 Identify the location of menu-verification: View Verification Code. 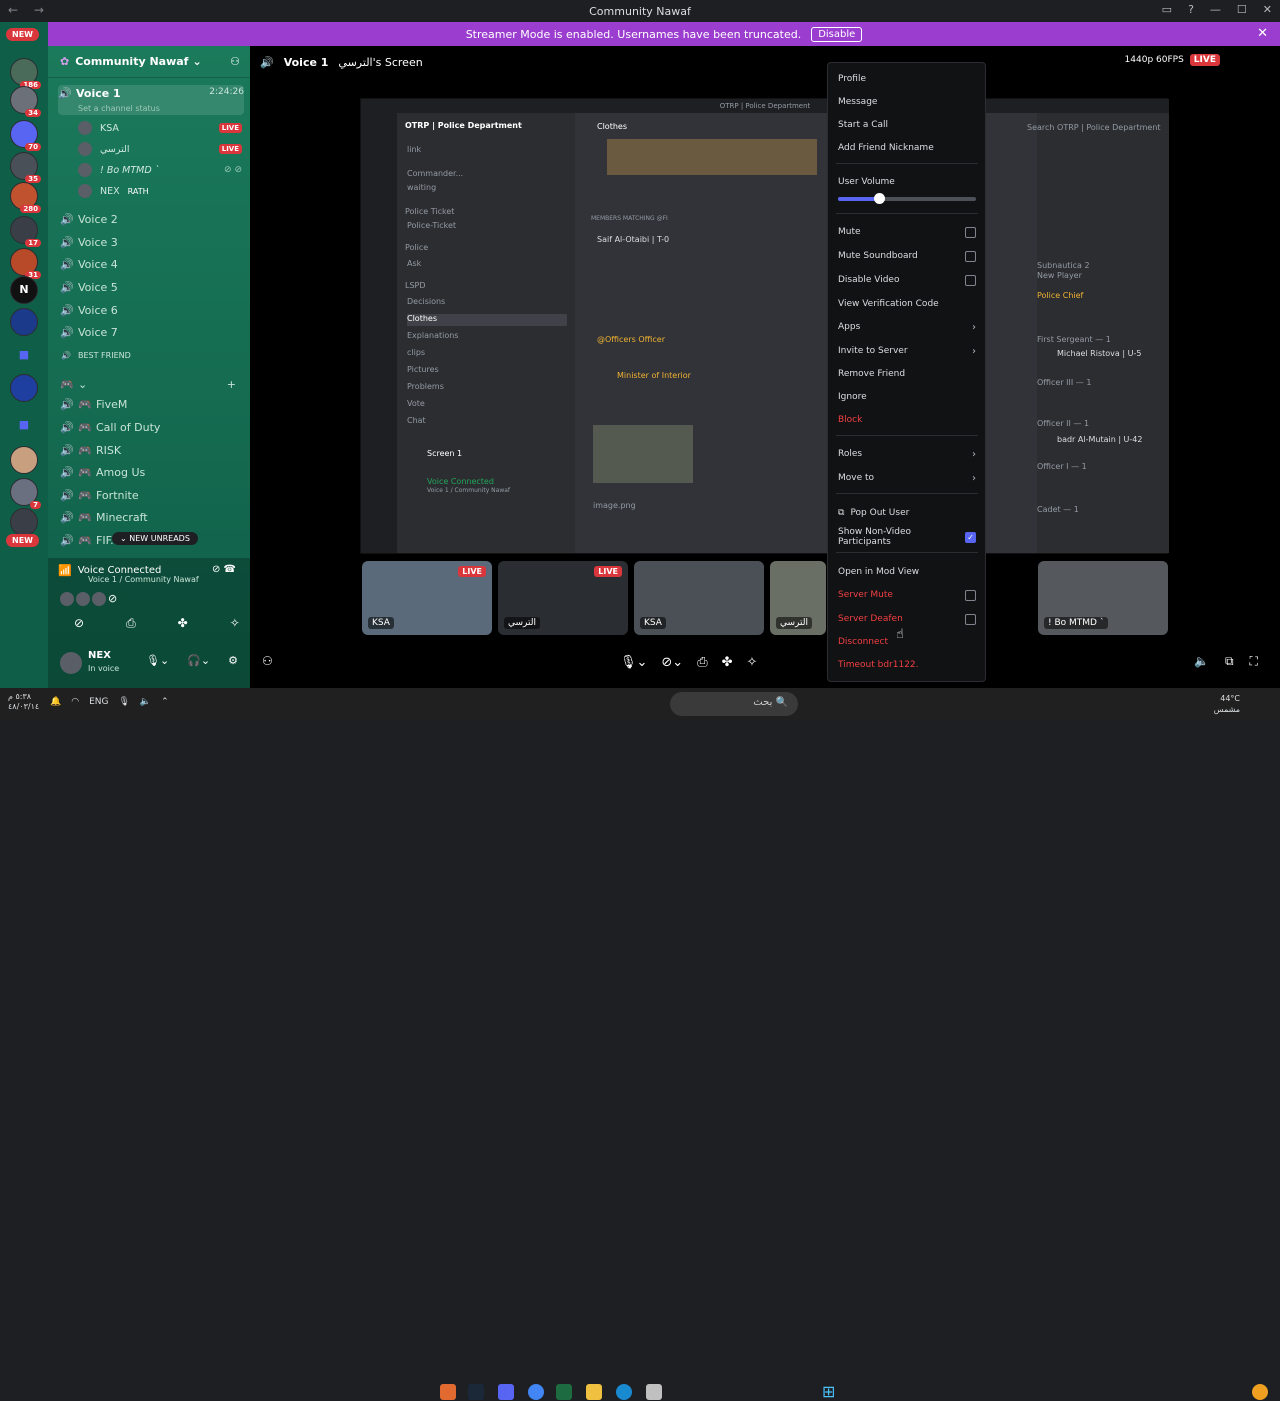
(907, 304).